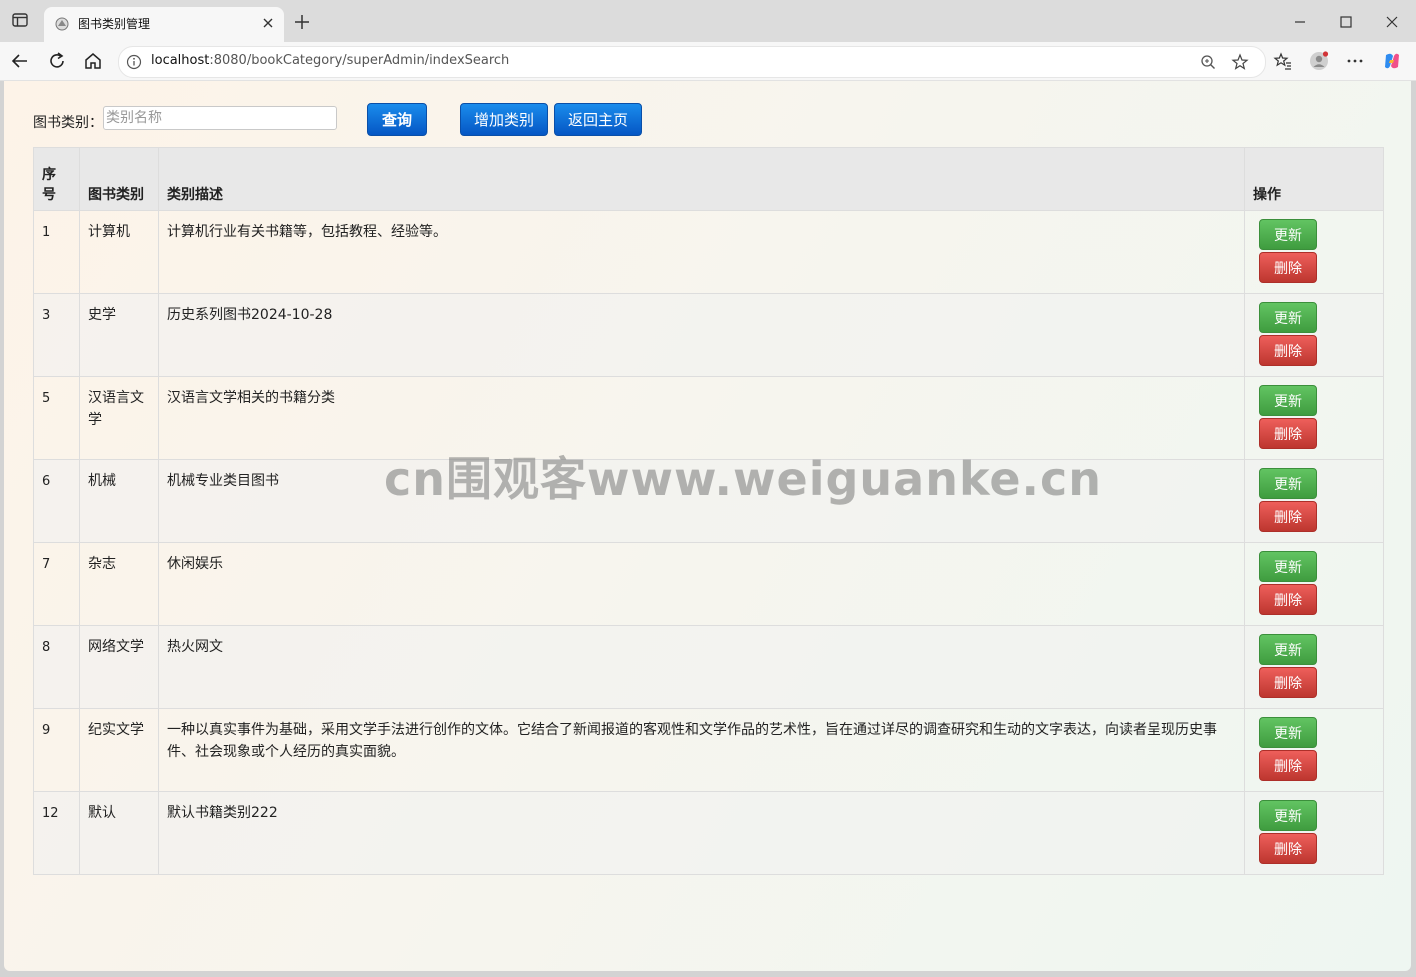  What do you see at coordinates (701, 833) in the screenshot?
I see `row-description: 默认书籍类别222` at bounding box center [701, 833].